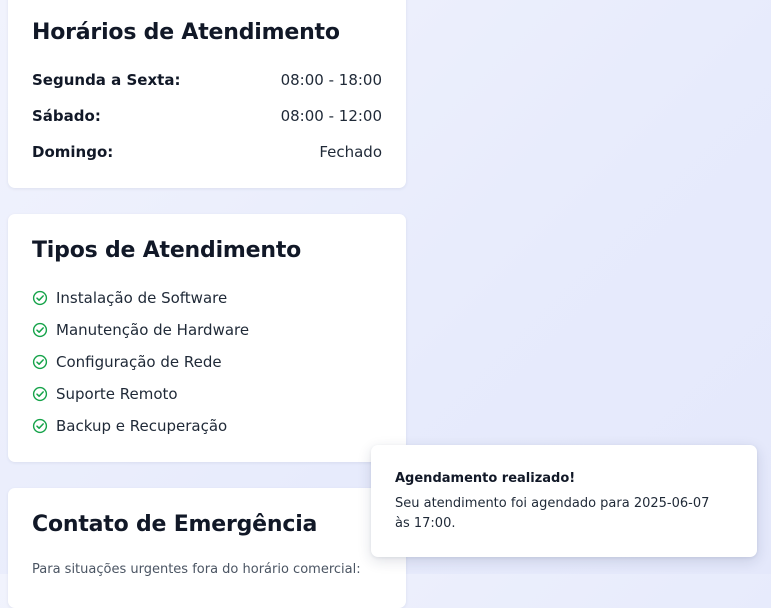  I want to click on service-type-label: Manutenção de Hardware, so click(153, 330).